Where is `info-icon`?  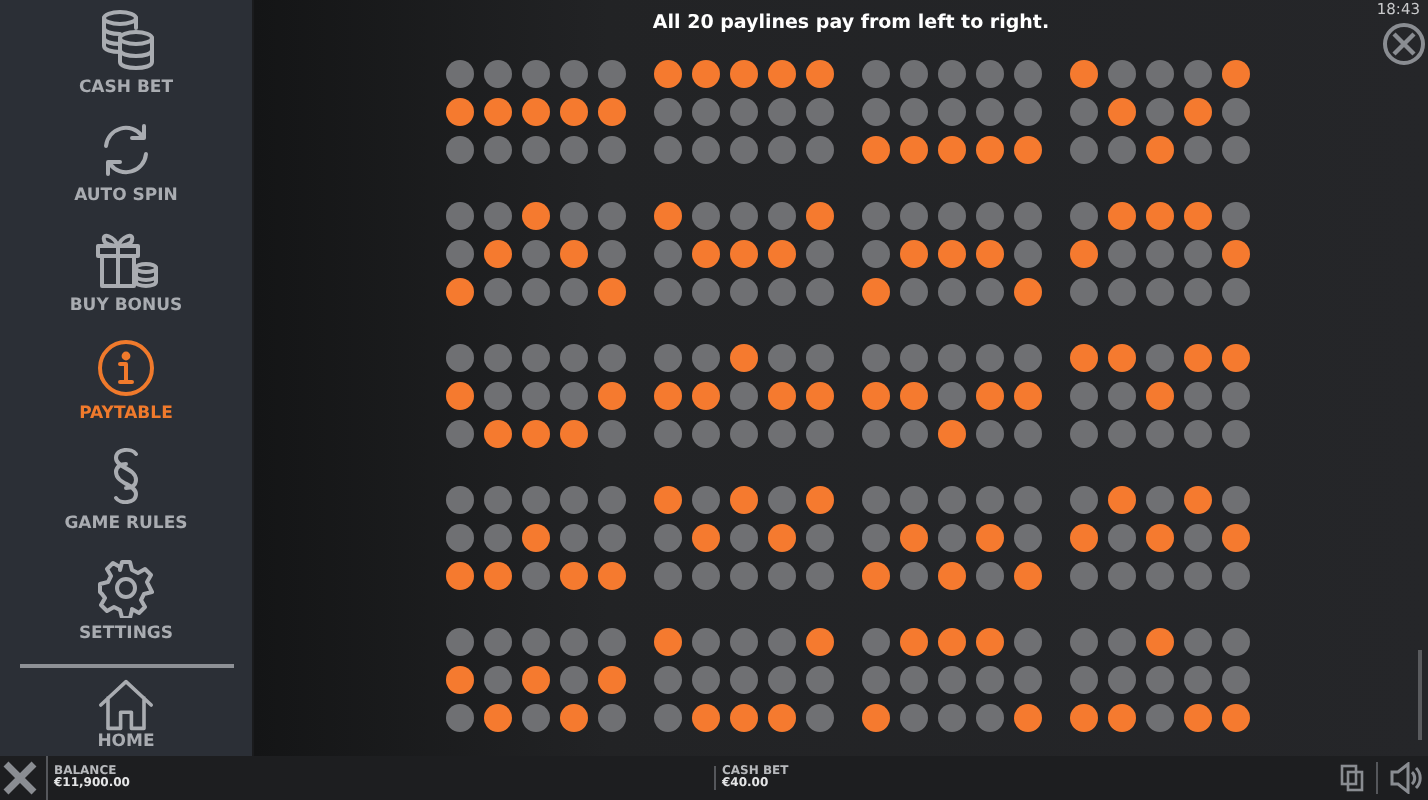 info-icon is located at coordinates (126, 368).